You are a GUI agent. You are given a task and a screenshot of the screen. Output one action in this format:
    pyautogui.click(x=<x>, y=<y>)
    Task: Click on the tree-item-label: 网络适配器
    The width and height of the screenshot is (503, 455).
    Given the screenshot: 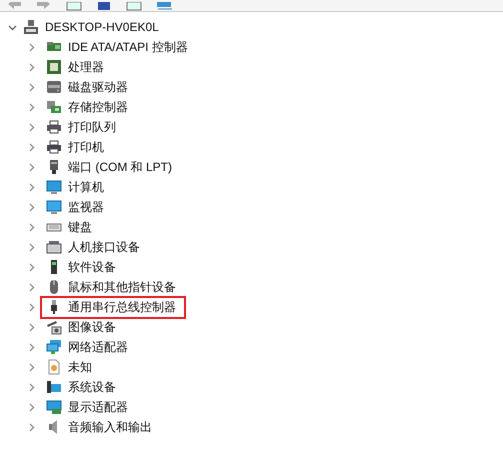 What is the action you would take?
    pyautogui.click(x=98, y=347)
    